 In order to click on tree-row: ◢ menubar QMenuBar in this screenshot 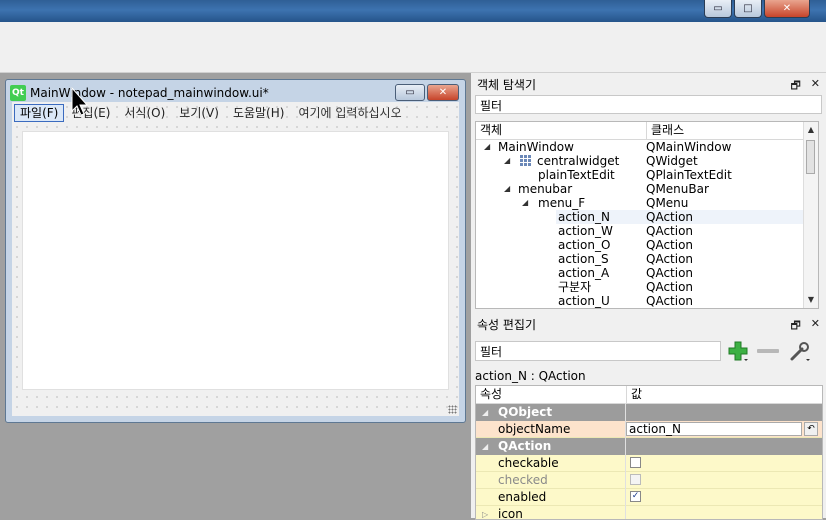, I will do `click(647, 189)`.